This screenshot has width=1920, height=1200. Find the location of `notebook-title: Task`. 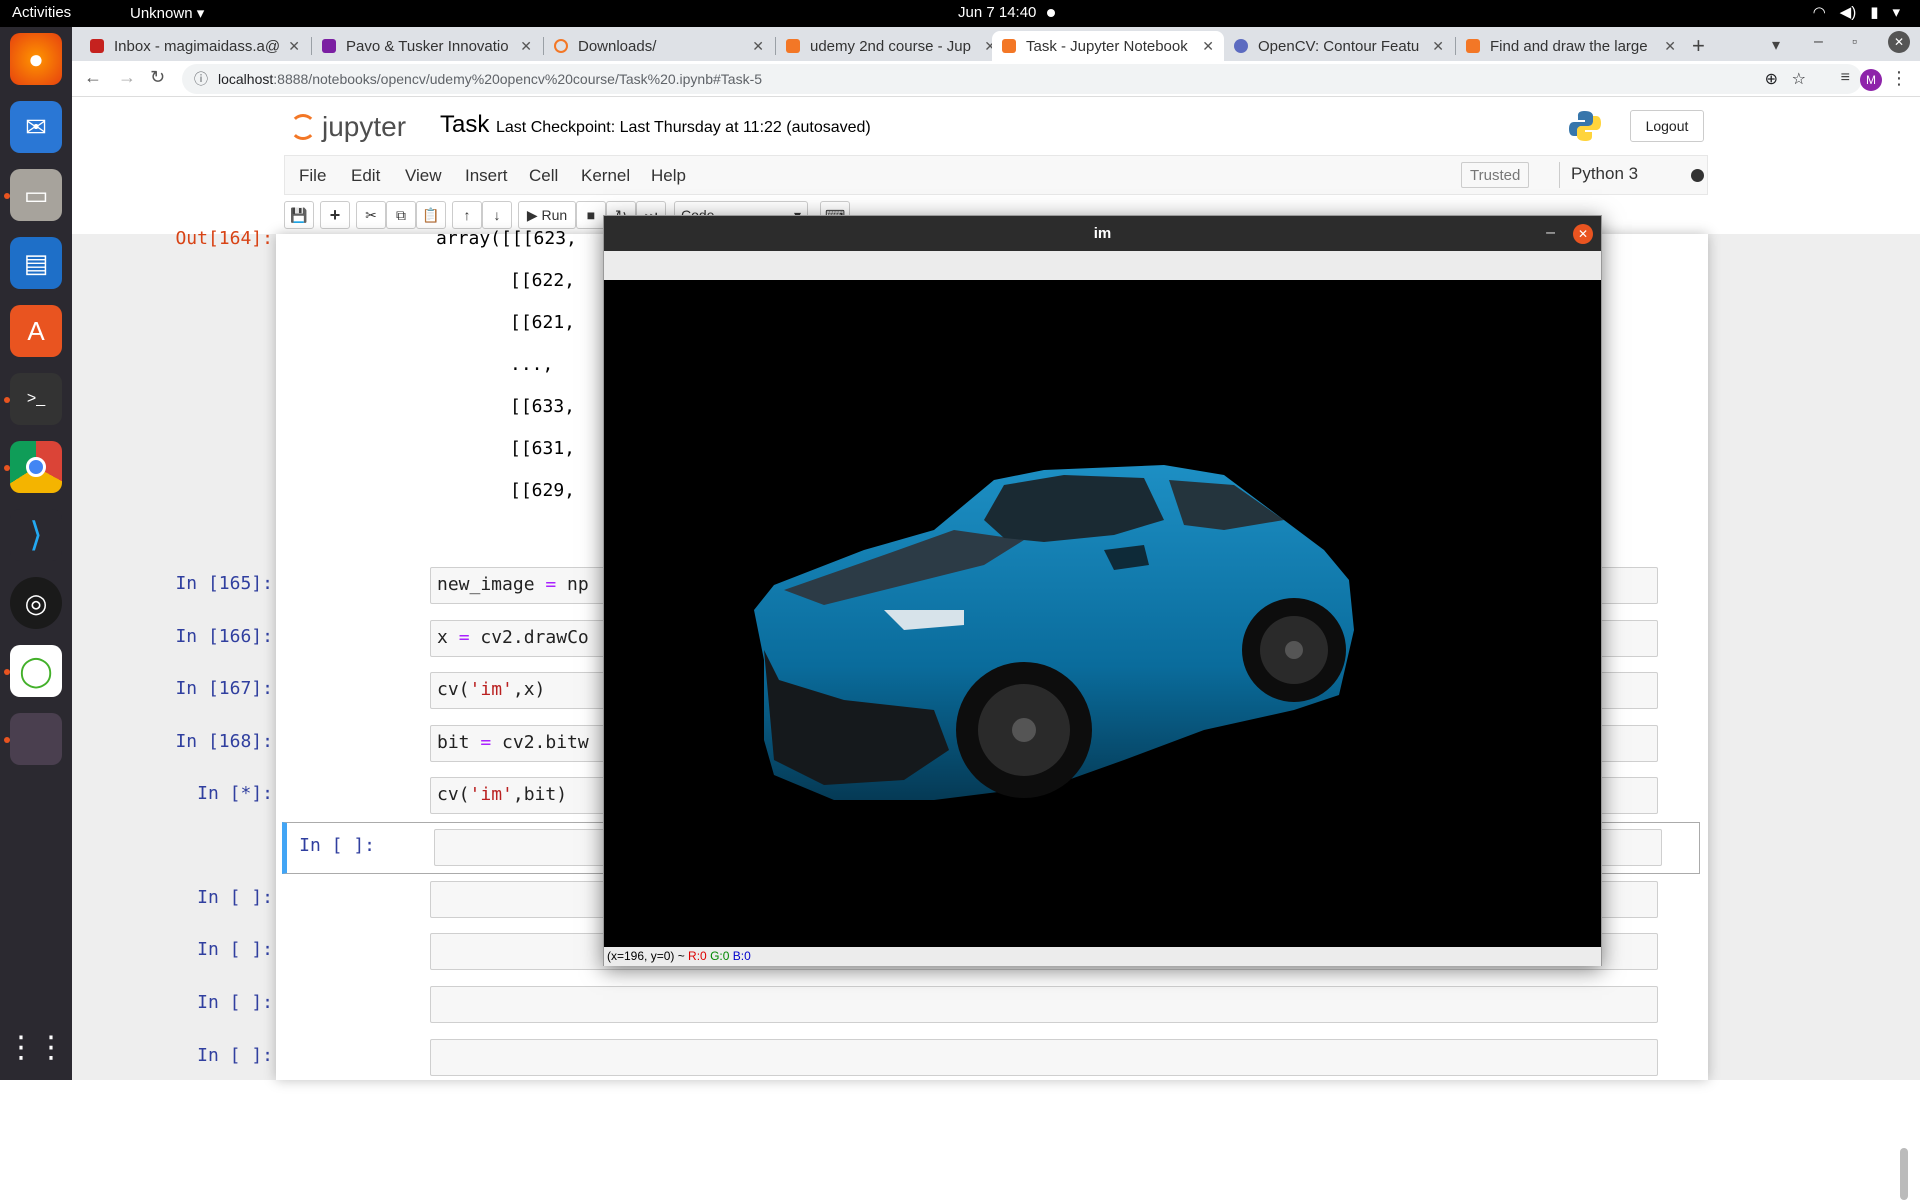

notebook-title: Task is located at coordinates (464, 125).